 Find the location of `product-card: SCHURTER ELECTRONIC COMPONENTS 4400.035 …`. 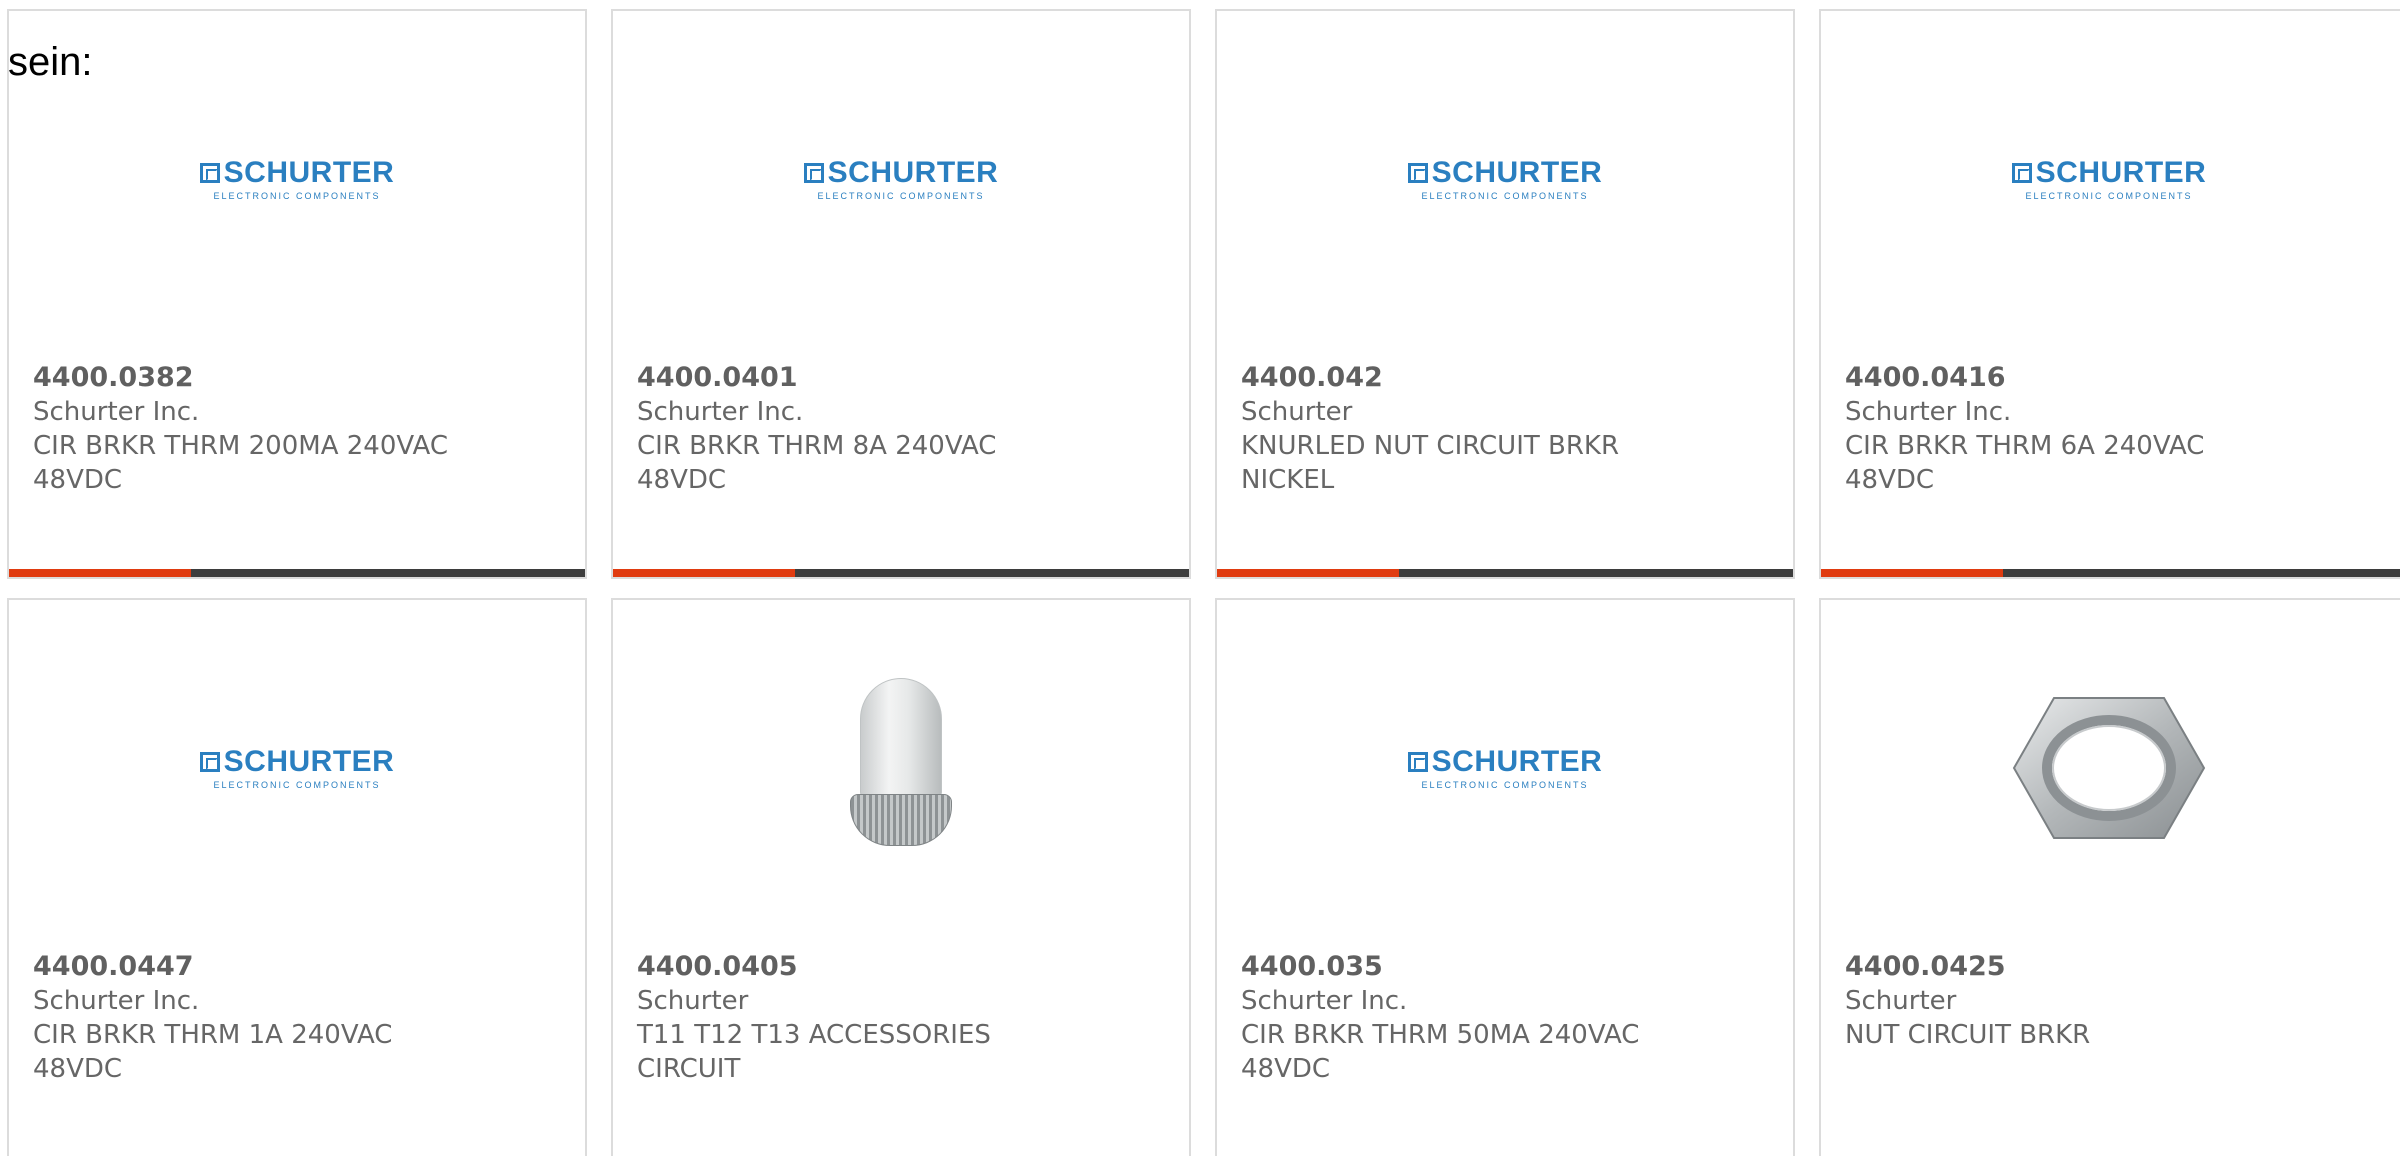

product-card: SCHURTER ELECTRONIC COMPONENTS 4400.035 … is located at coordinates (1505, 877).